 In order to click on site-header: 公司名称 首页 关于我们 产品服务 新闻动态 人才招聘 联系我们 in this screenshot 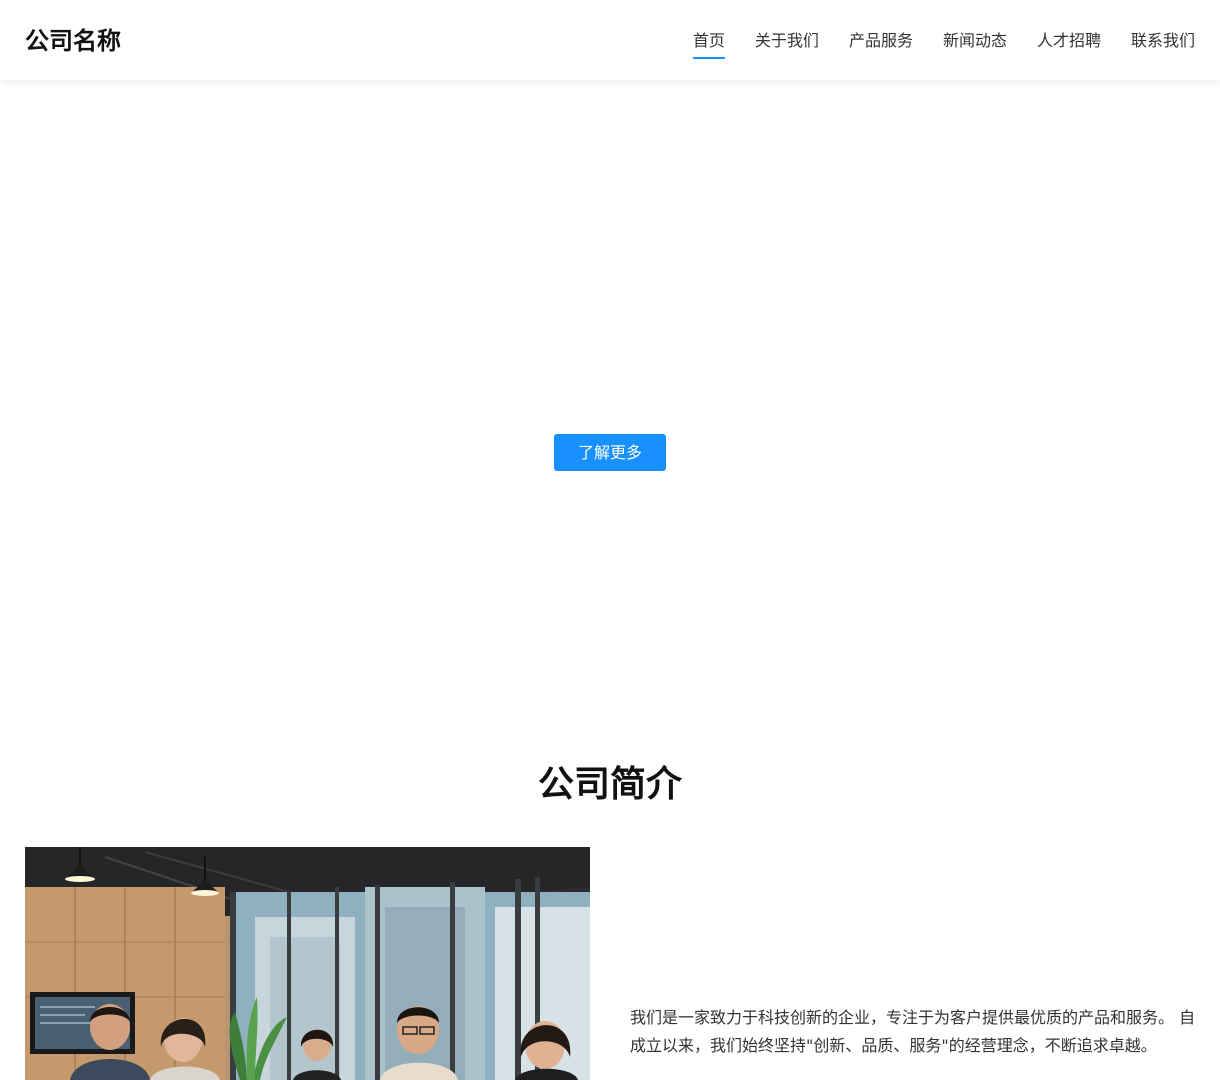, I will do `click(610, 40)`.